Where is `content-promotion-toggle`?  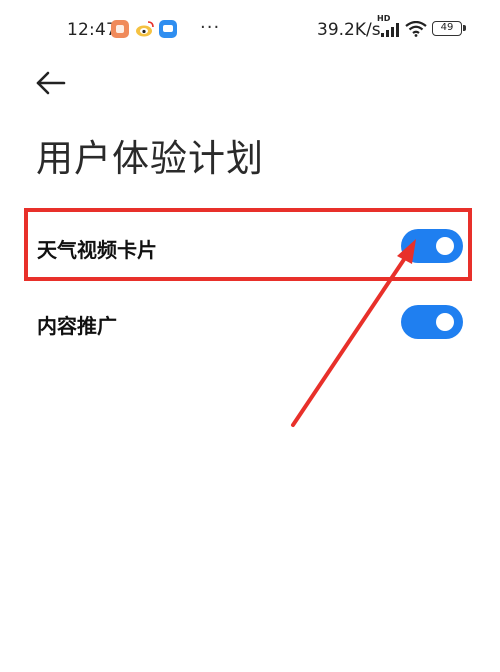
content-promotion-toggle is located at coordinates (432, 322).